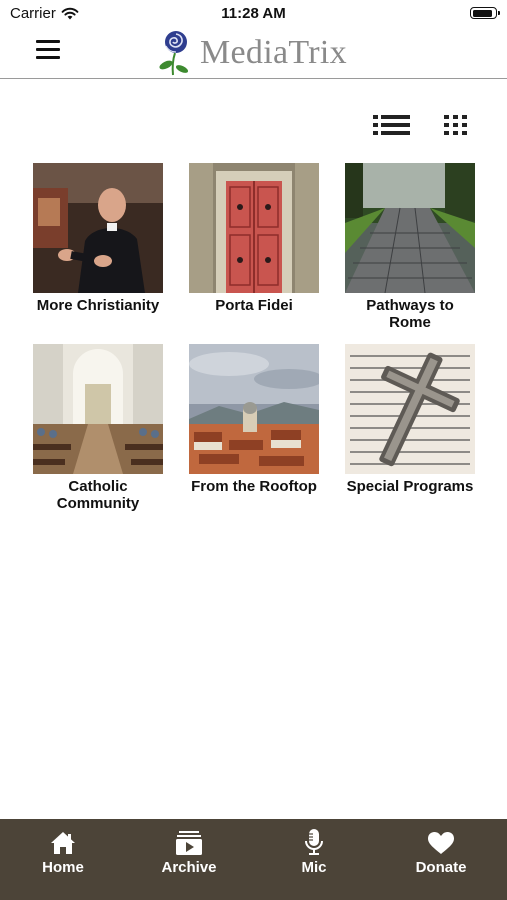 This screenshot has width=507, height=900. I want to click on app-name: MediaTrix, so click(273, 52).